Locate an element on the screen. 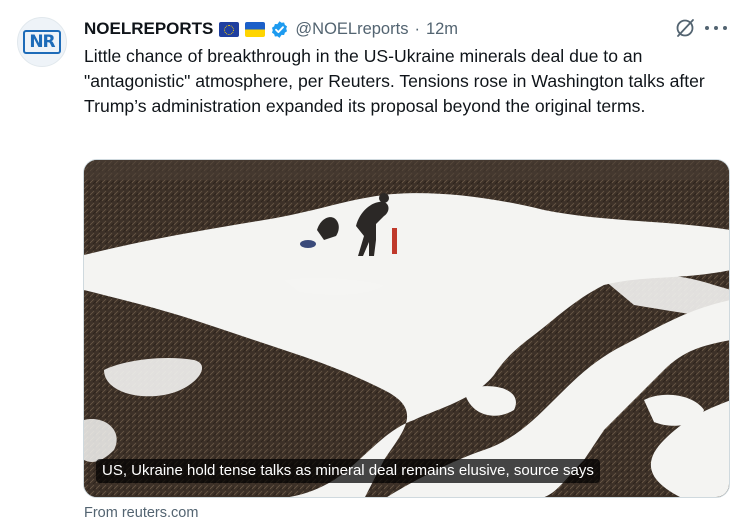 This screenshot has height=526, width=750. card-source: From reuters.com is located at coordinates (141, 513).